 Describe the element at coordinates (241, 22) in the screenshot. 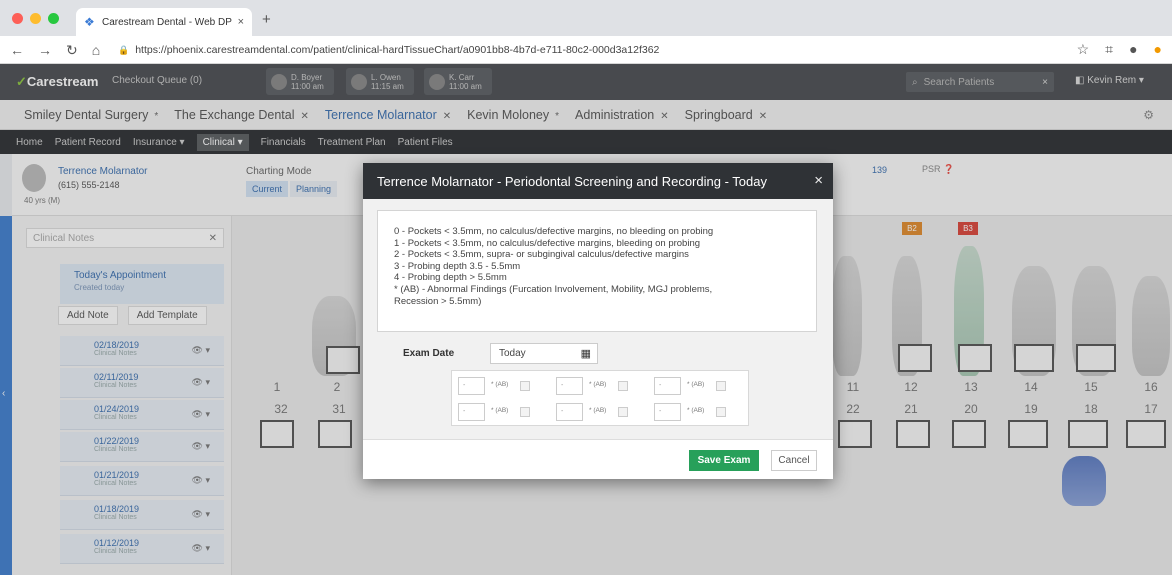

I see `close-tab-icon: ×` at that location.